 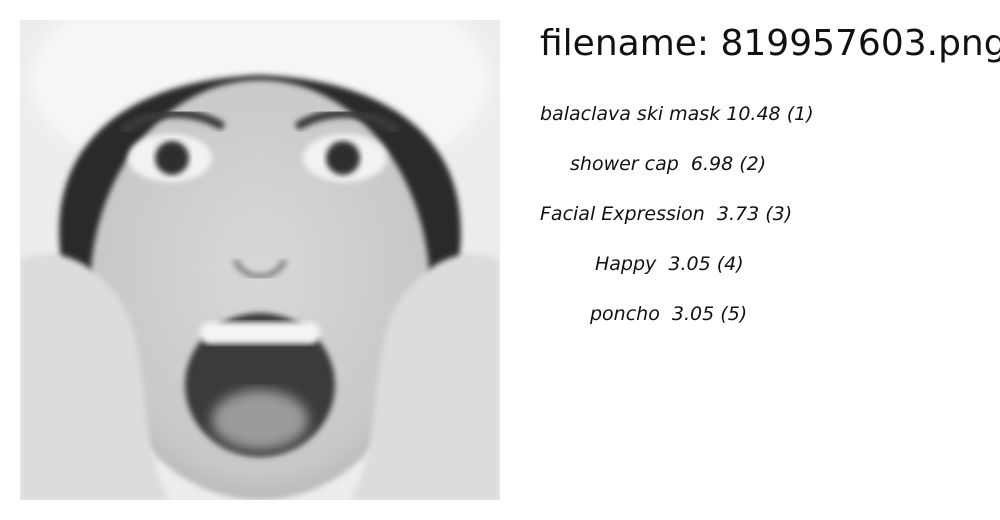 I want to click on label-name: Facial Expression, so click(x=622, y=214).